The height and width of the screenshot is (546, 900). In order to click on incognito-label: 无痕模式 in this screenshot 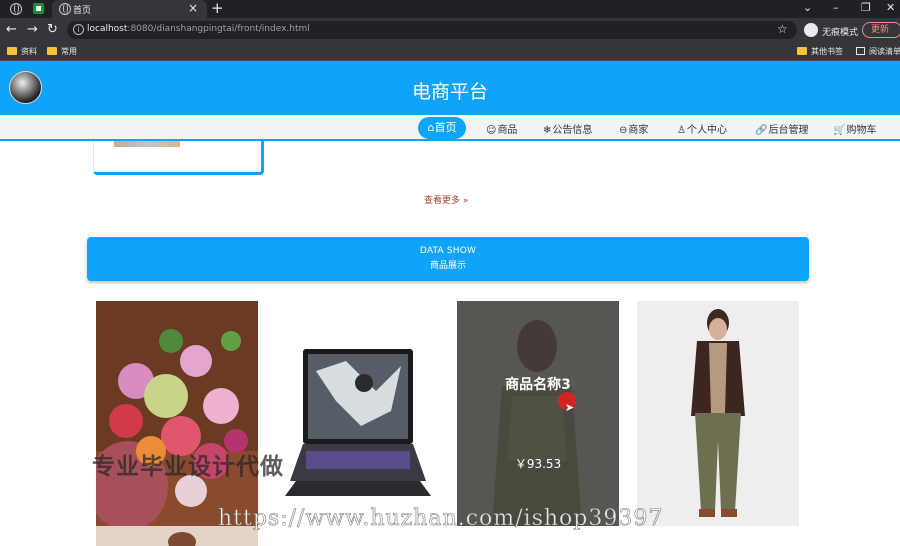, I will do `click(840, 31)`.